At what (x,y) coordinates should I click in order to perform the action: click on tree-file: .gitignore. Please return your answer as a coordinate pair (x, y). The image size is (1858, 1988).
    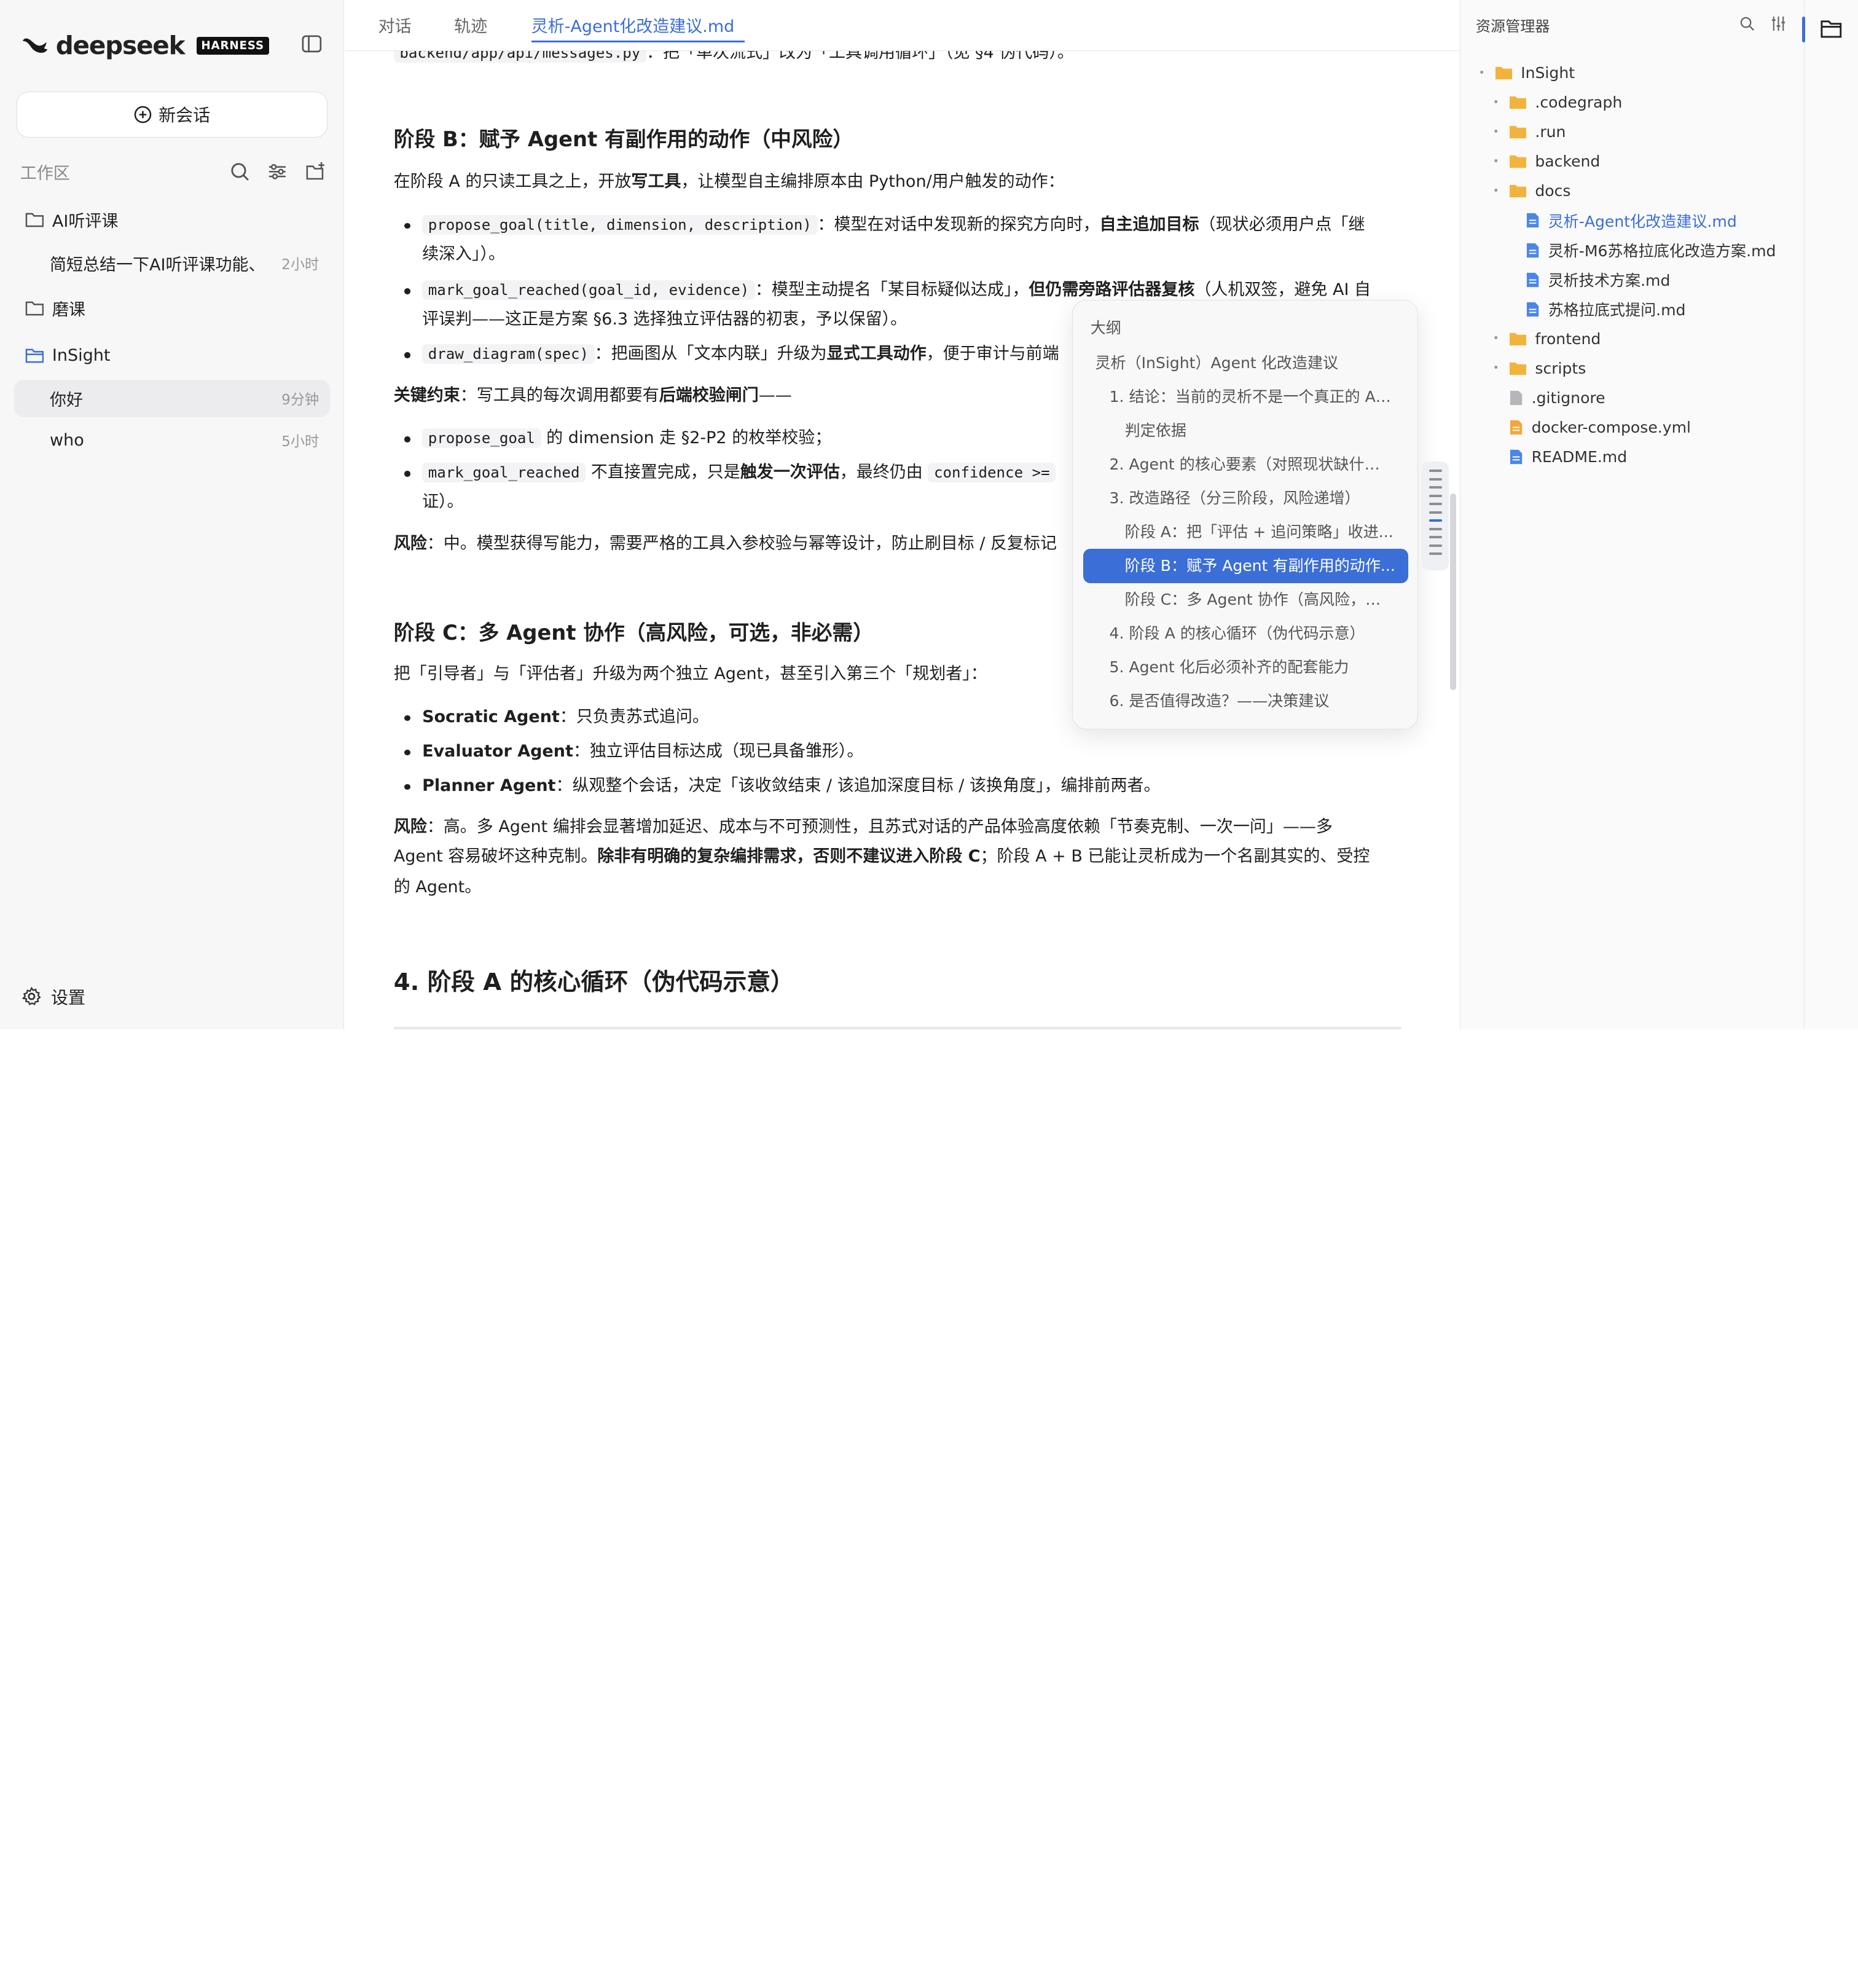
    Looking at the image, I should click on (1548, 397).